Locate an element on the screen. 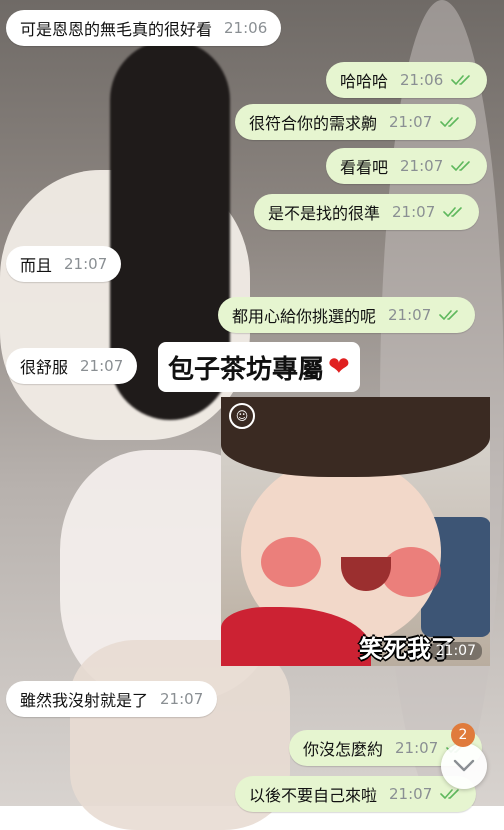 Image resolution: width=504 pixels, height=830 pixels. message-text: 是不是找的很準 is located at coordinates (324, 213).